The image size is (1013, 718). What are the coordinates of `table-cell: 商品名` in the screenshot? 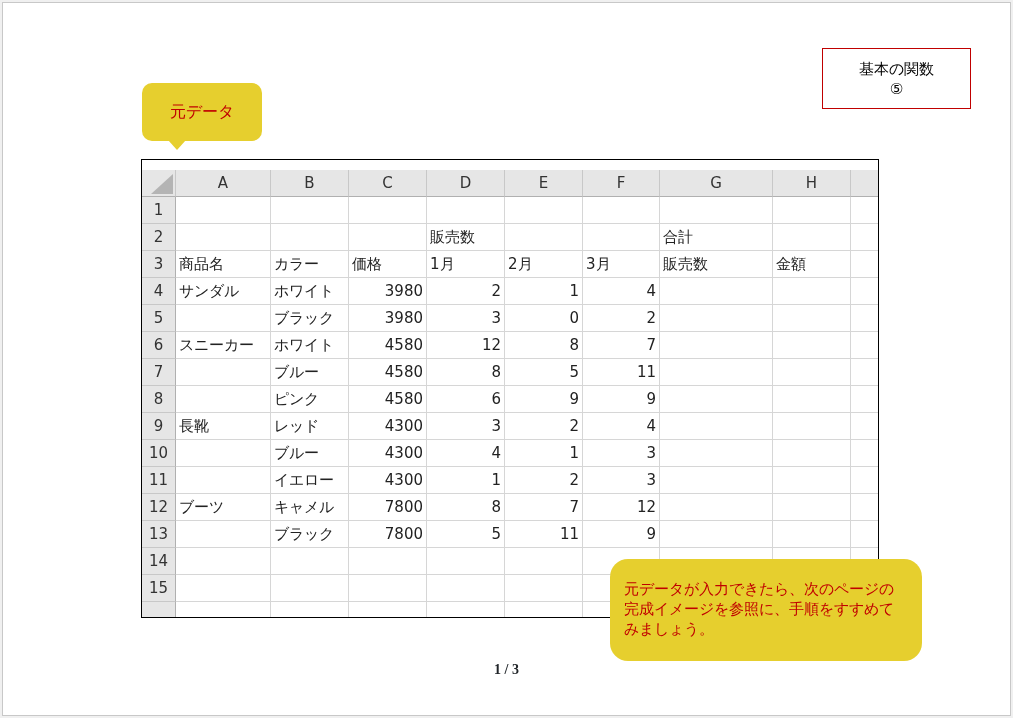 It's located at (223, 264).